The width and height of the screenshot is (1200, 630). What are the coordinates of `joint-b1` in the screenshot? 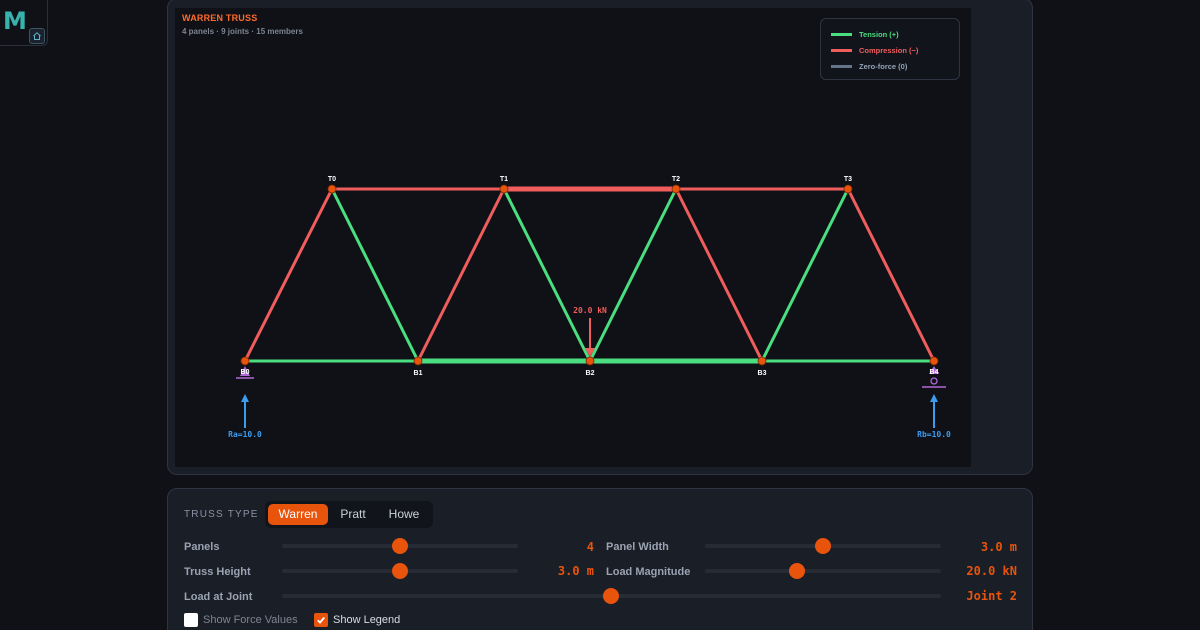 It's located at (418, 361).